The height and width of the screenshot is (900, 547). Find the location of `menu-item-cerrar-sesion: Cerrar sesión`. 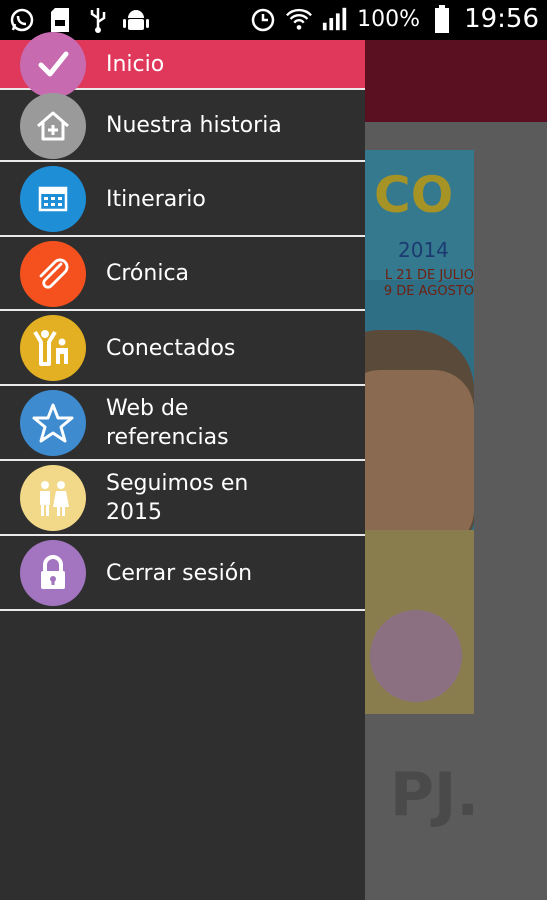

menu-item-cerrar-sesion: Cerrar sesión is located at coordinates (182, 573).